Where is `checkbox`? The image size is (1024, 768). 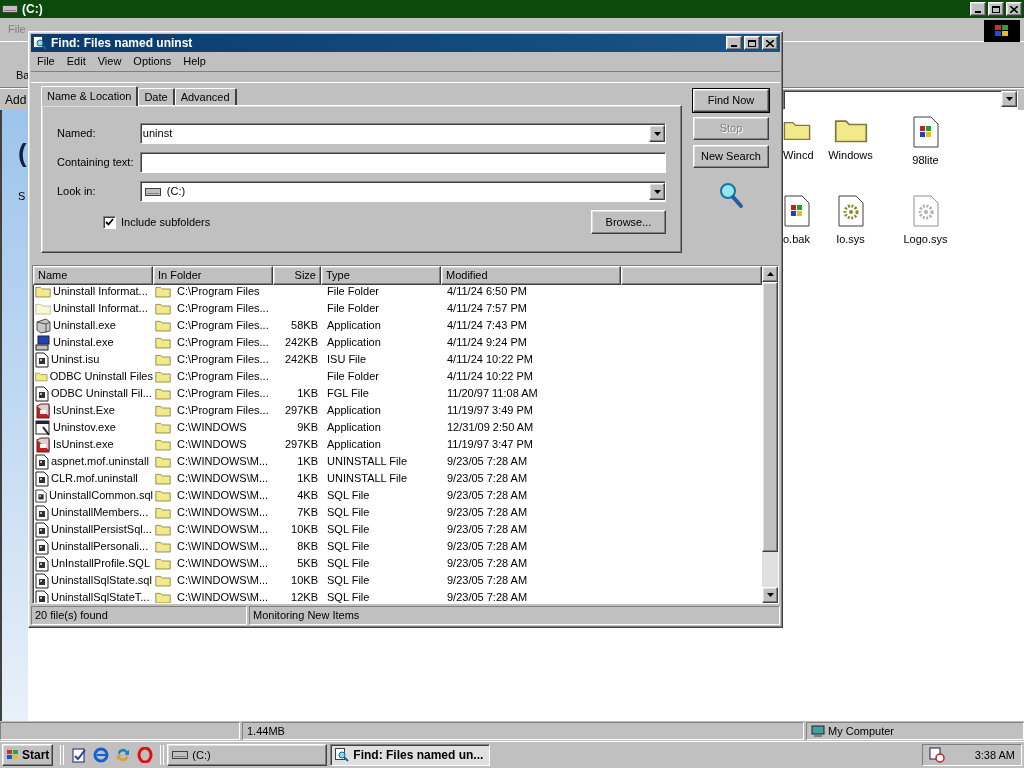
checkbox is located at coordinates (109, 222).